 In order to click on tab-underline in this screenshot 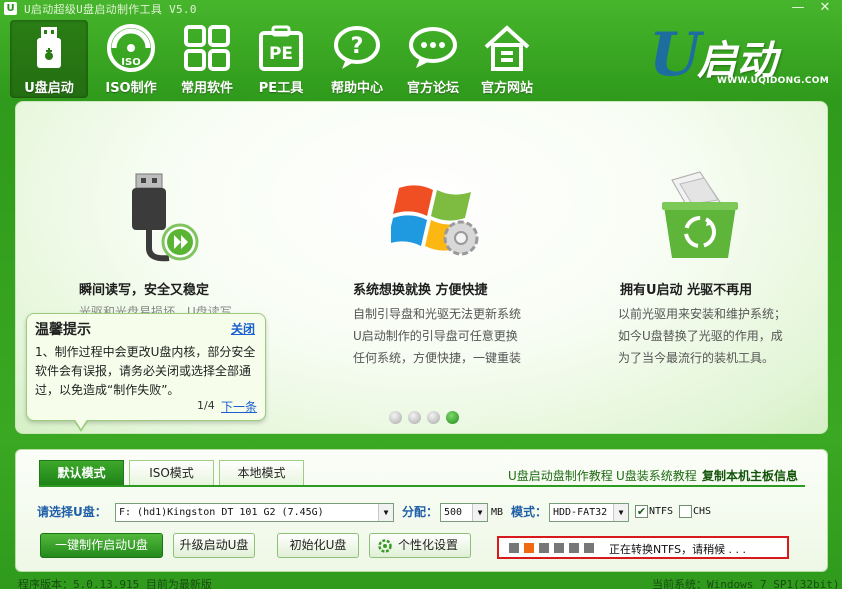, I will do `click(422, 486)`.